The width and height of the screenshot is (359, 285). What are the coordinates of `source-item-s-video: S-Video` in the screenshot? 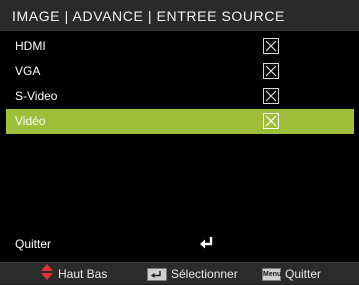 It's located at (180, 96).